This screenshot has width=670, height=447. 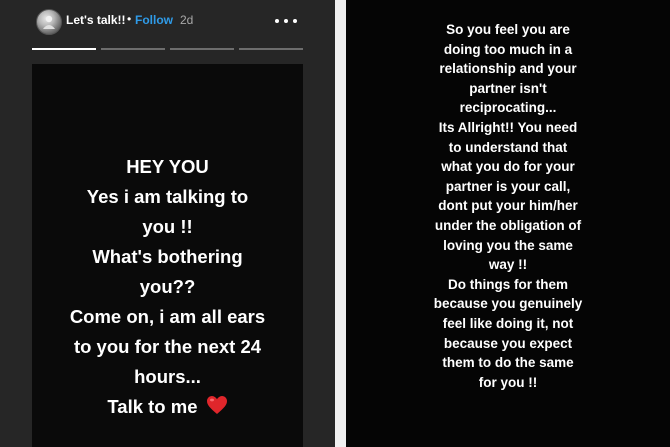 I want to click on panel-divider, so click(x=340, y=223).